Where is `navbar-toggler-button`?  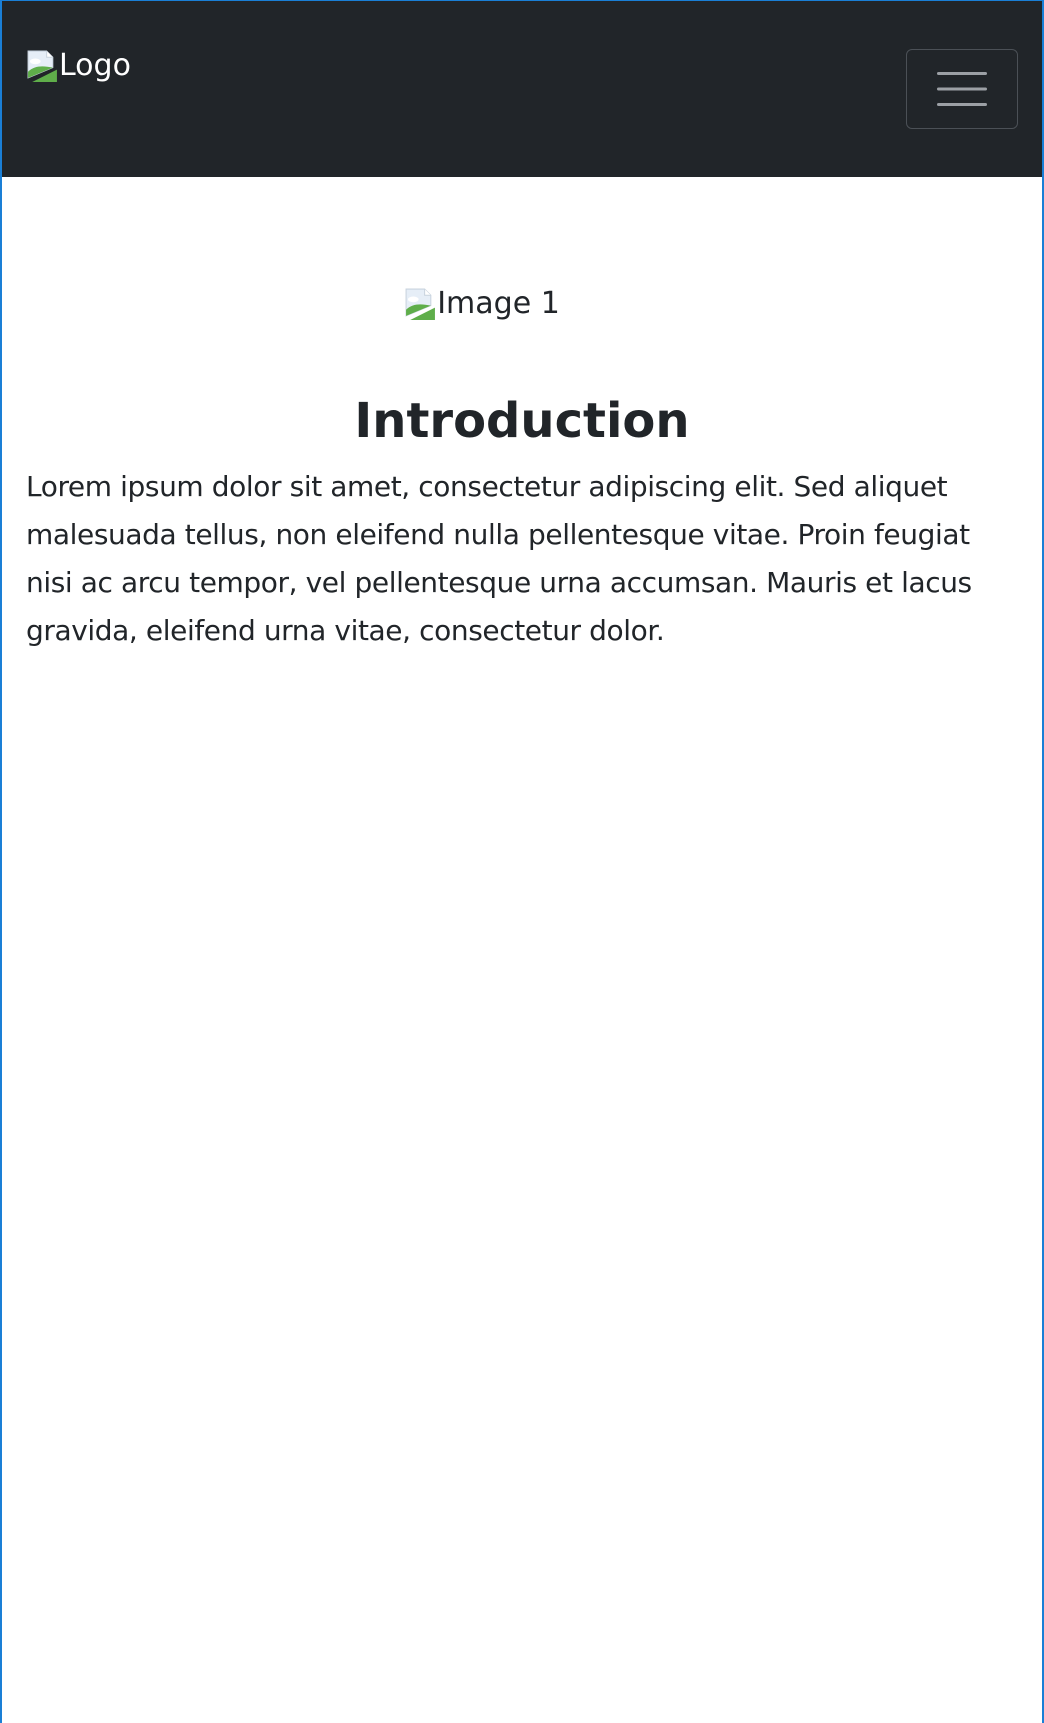
navbar-toggler-button is located at coordinates (962, 89).